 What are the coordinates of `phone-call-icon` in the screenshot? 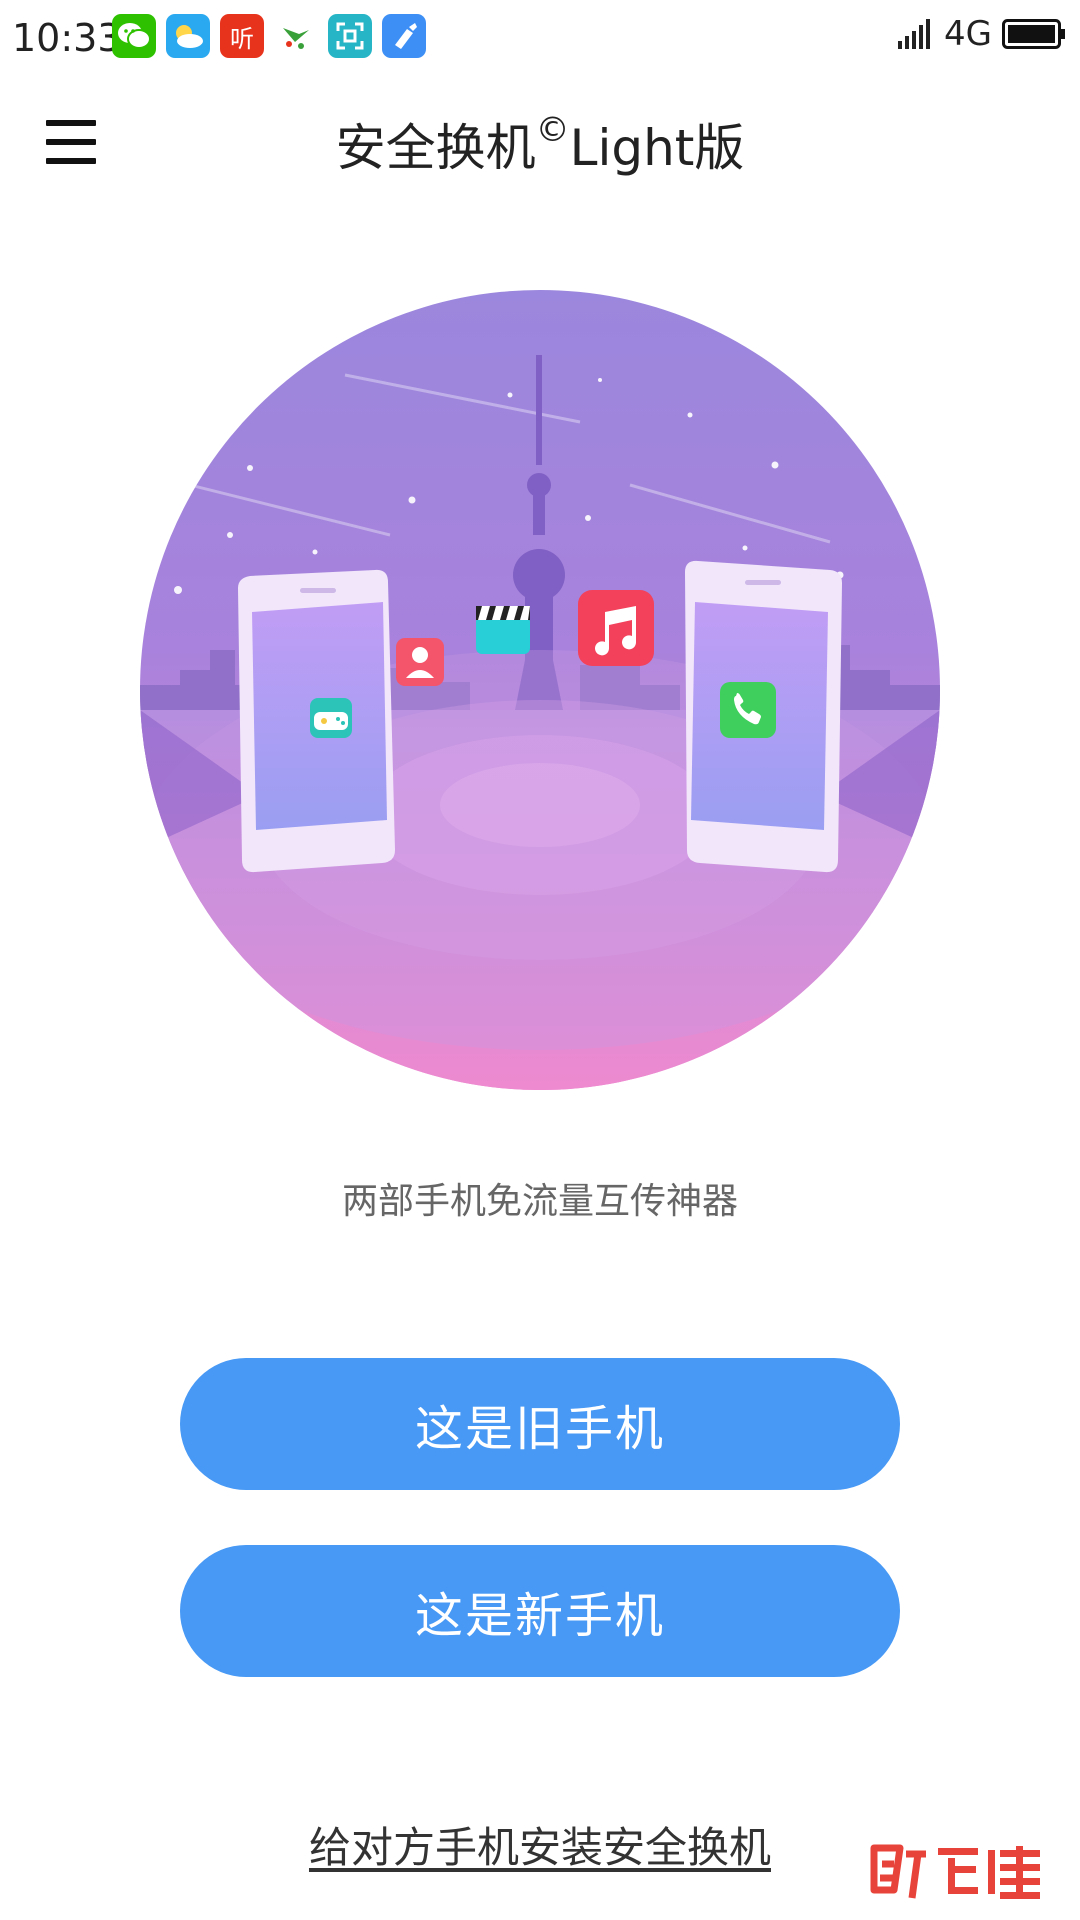 It's located at (748, 710).